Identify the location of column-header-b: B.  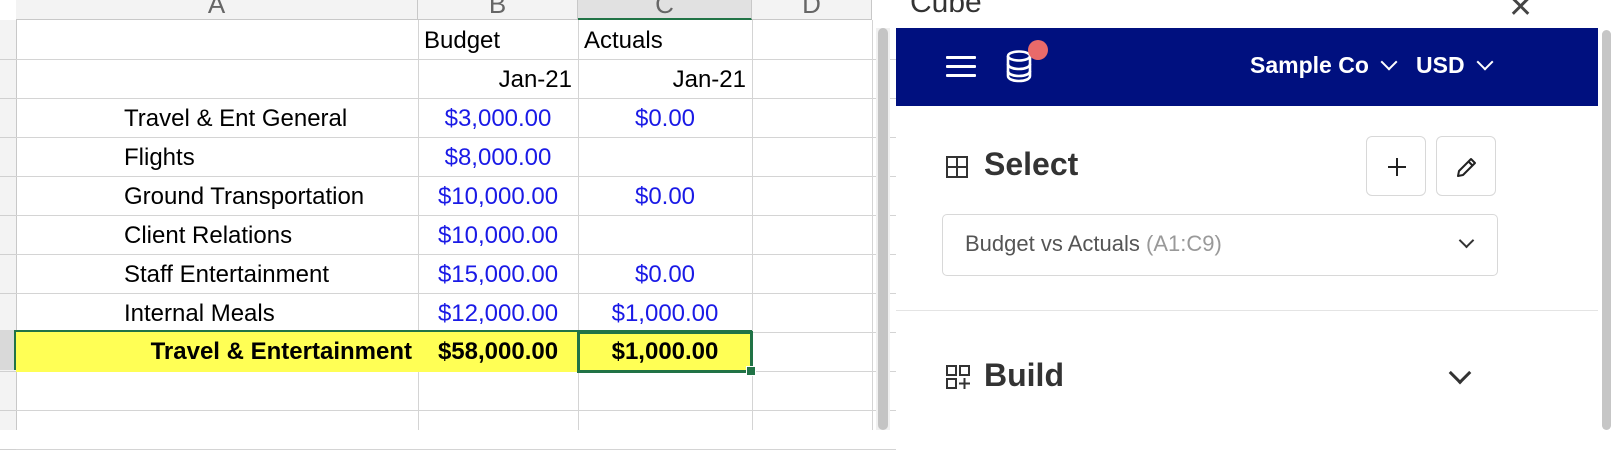
(498, 10).